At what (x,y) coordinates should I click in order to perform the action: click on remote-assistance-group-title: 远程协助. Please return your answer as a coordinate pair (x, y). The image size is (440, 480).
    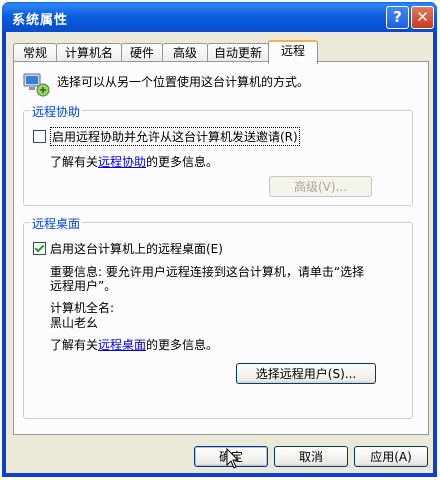
    Looking at the image, I should click on (56, 111).